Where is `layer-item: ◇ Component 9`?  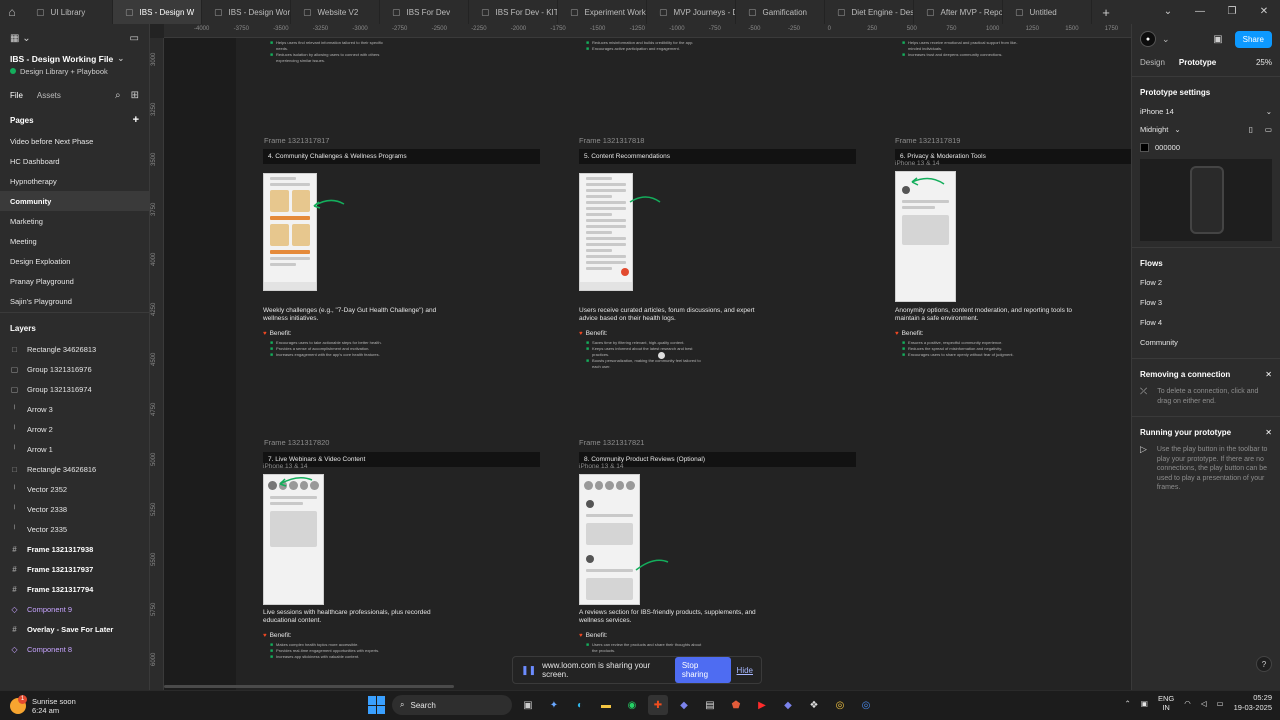 layer-item: ◇ Component 9 is located at coordinates (74, 609).